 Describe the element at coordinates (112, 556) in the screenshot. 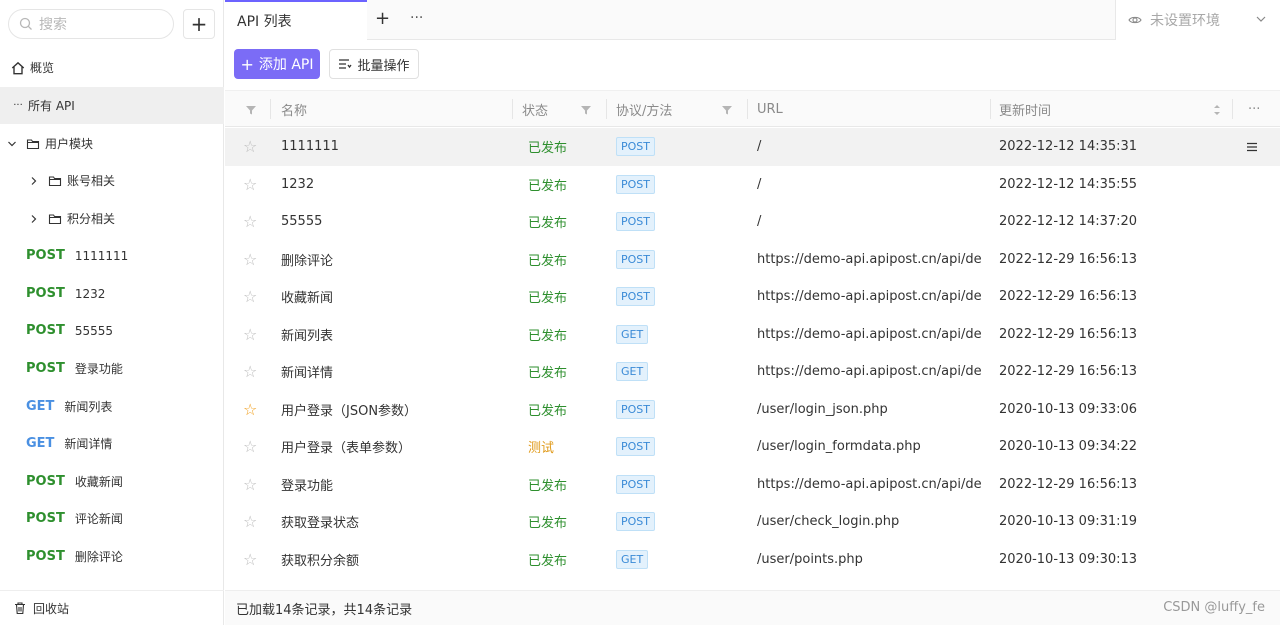

I see `sidebar-api-item: POST 删除评论` at that location.